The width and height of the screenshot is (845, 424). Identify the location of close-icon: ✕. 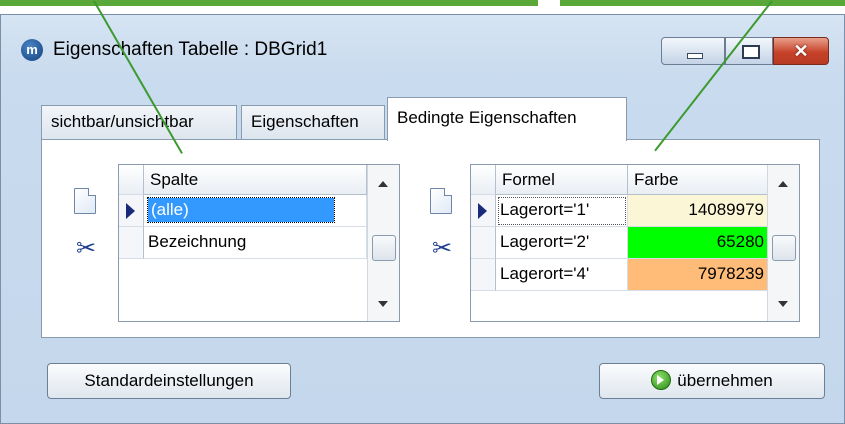
(801, 51).